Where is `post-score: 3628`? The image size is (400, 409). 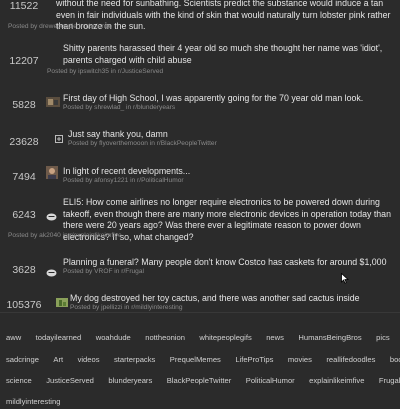
post-score: 3628 is located at coordinates (24, 270).